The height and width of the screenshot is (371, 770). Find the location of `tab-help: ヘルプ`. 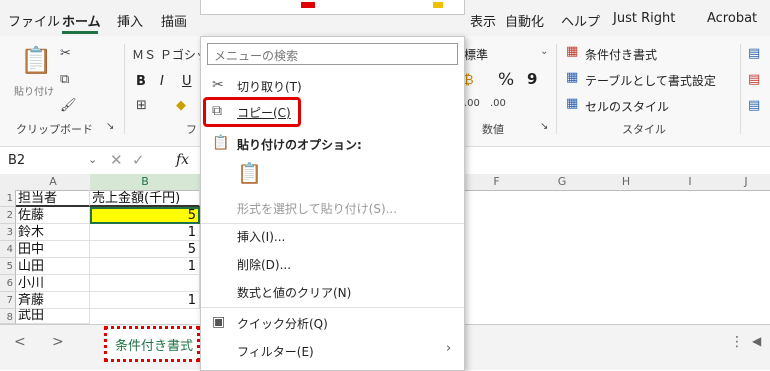

tab-help: ヘルプ is located at coordinates (580, 20).